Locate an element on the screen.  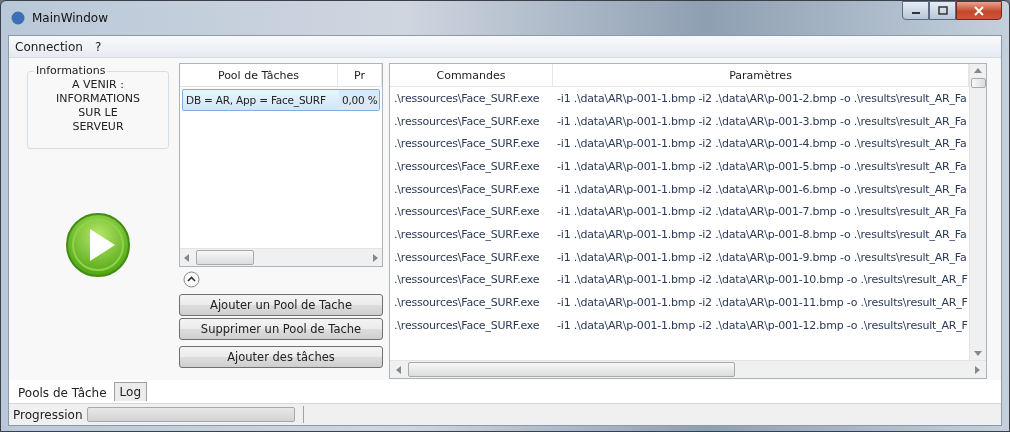
table-cell-text: -i1 .\data\AR\p-001-1.bmp -i2 .\data\AR\p-001-10.bmp -o .\results\result_AR_F is located at coordinates (762, 280).